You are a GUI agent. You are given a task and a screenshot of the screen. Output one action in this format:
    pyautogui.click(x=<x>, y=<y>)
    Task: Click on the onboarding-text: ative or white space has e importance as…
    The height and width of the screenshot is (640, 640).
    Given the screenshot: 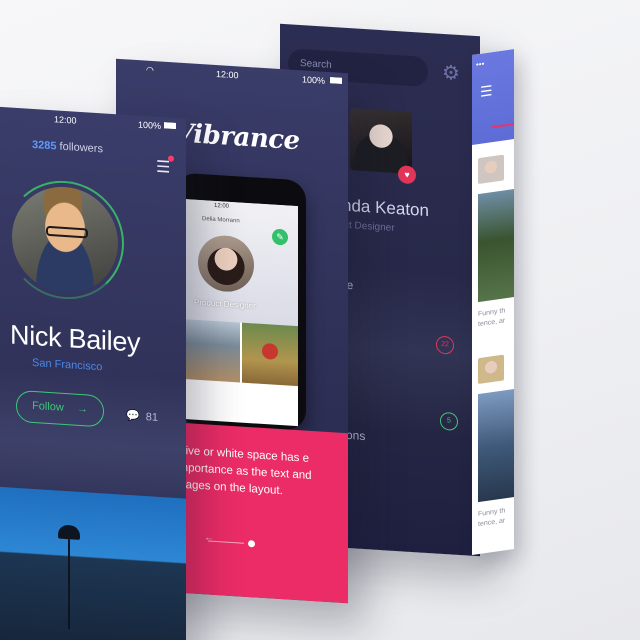 What is the action you would take?
    pyautogui.click(x=244, y=471)
    